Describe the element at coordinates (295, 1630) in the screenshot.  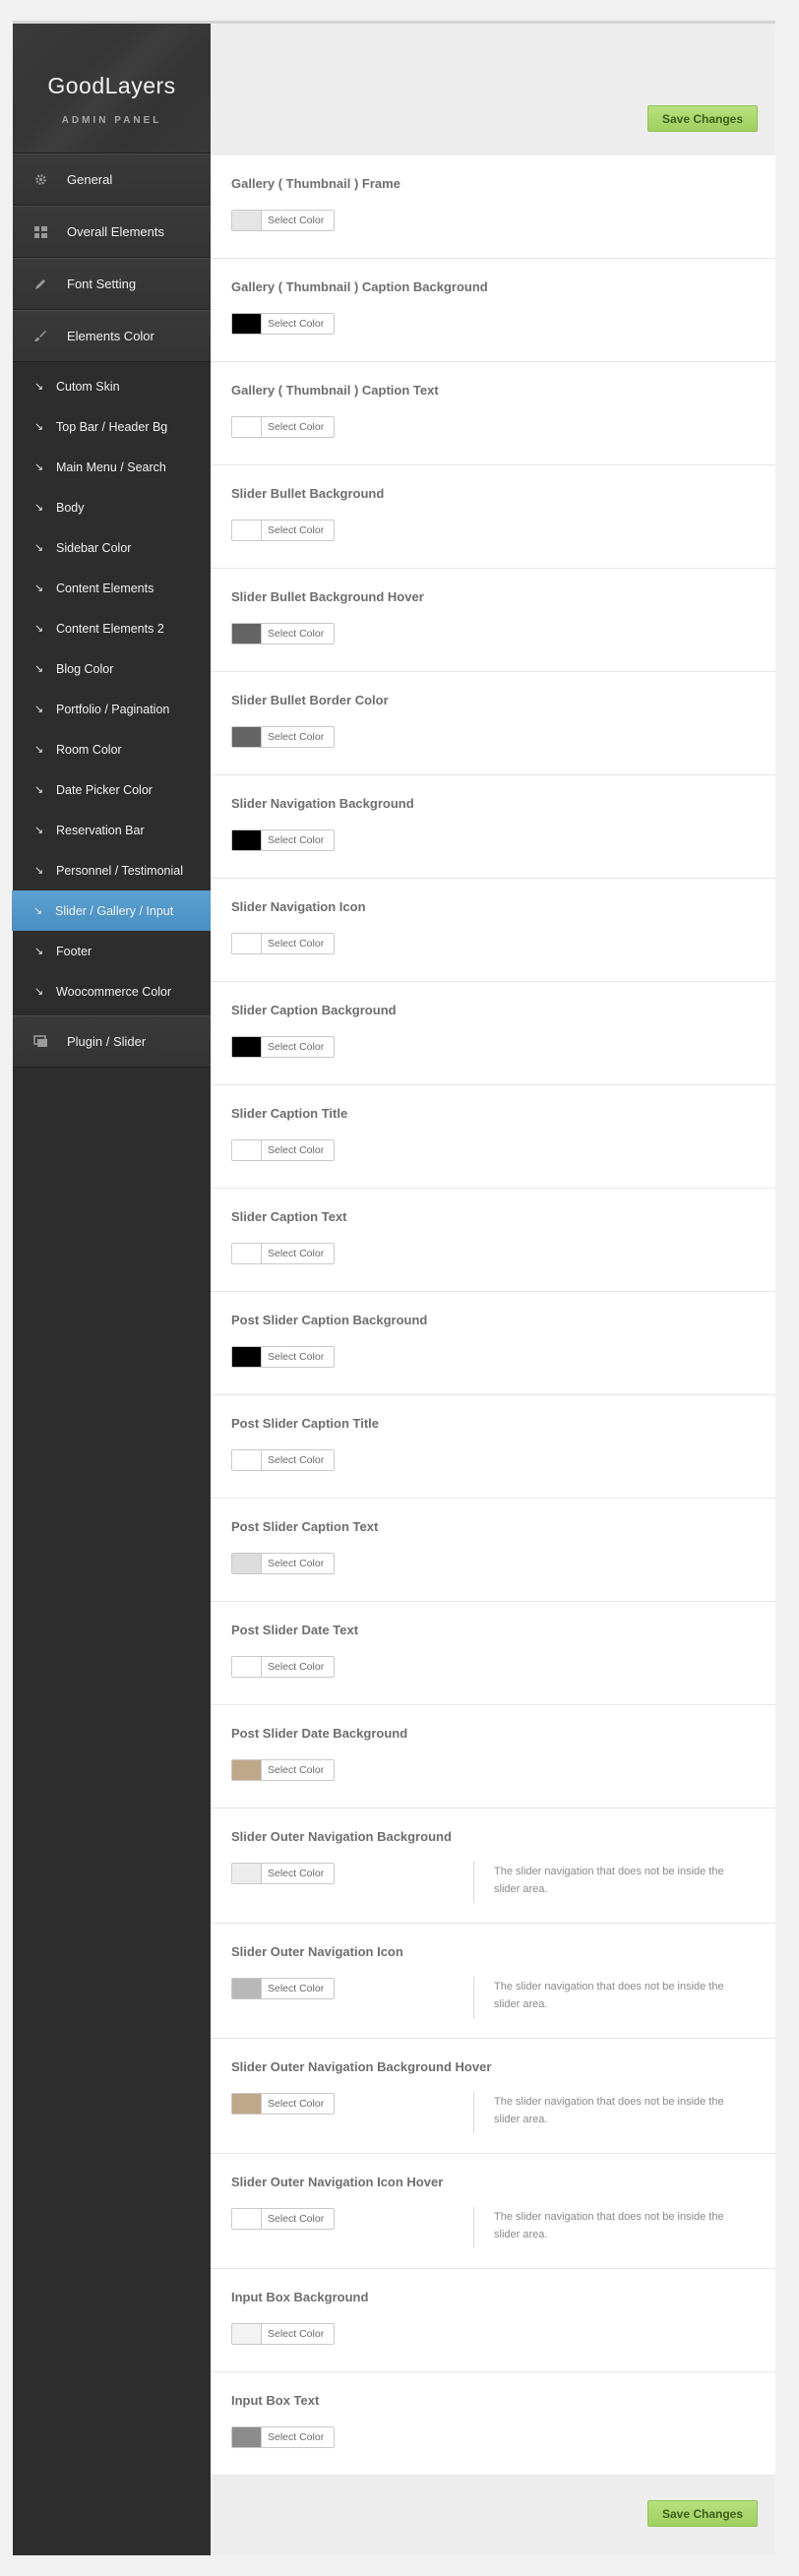
I see `option-label: Post Slider Date Text` at that location.